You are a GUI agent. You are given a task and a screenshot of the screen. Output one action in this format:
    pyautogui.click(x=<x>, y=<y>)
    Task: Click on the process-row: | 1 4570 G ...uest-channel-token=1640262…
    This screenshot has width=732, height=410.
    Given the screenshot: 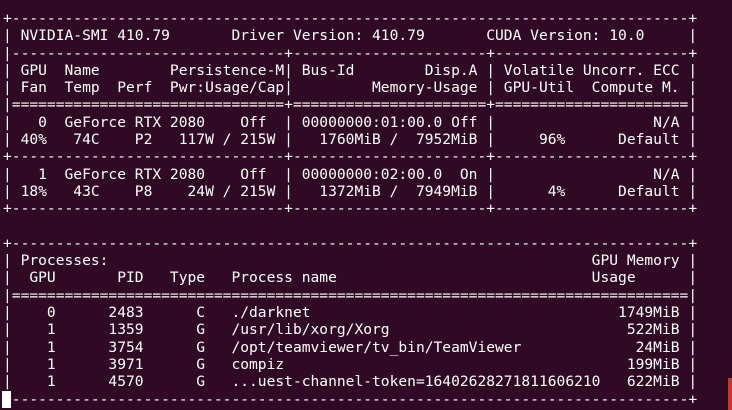 What is the action you would take?
    pyautogui.click(x=350, y=382)
    